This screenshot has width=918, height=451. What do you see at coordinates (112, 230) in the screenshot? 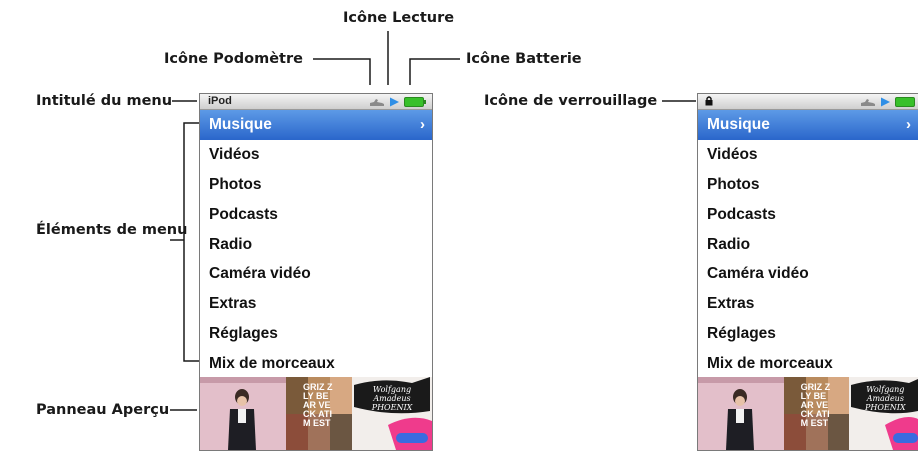
I see `label-elements-menu: Éléments de menu` at bounding box center [112, 230].